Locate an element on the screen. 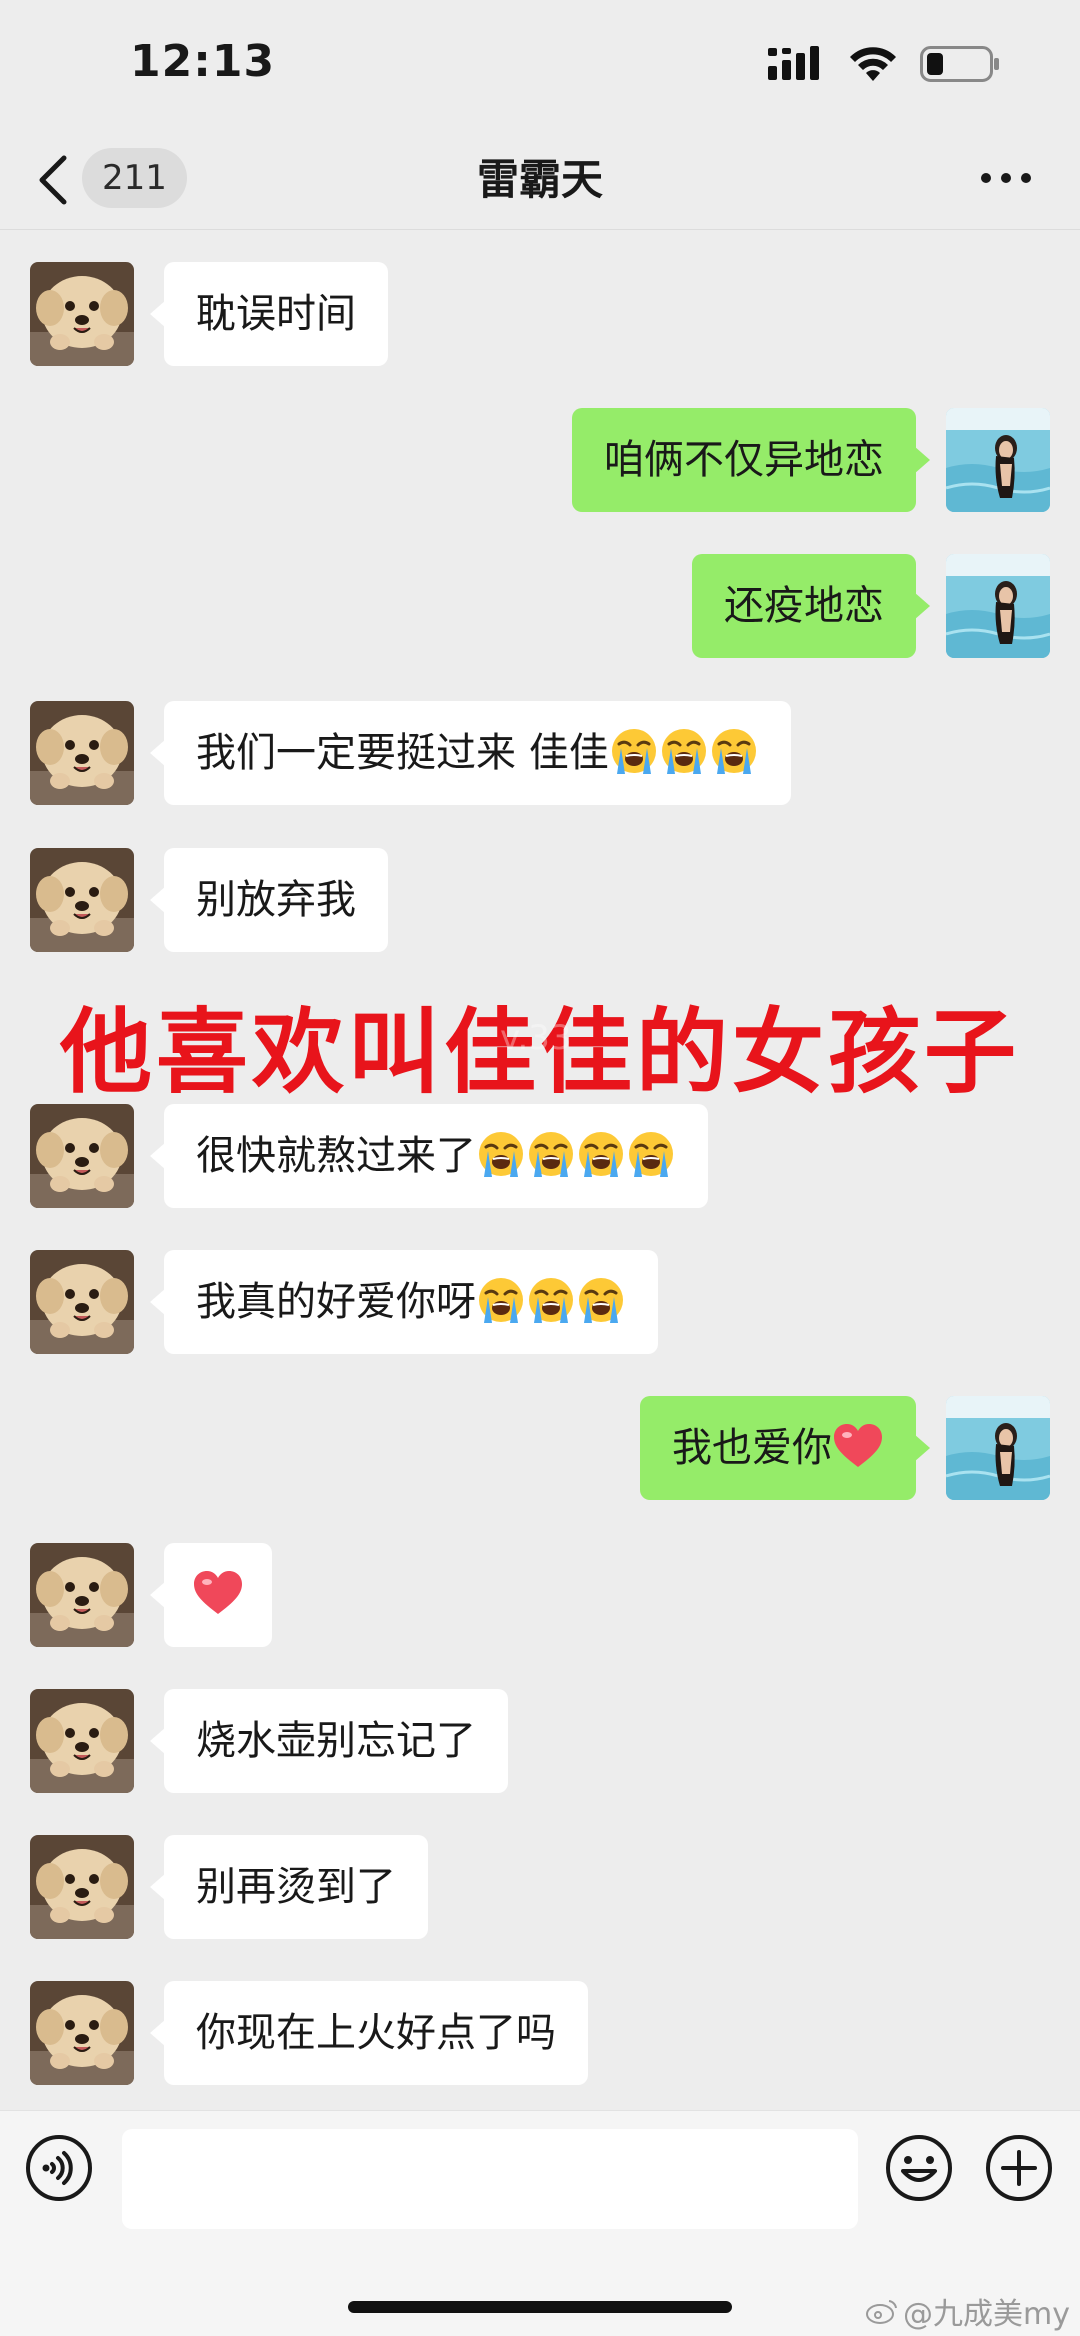  message-bubble is located at coordinates (211, 1595).